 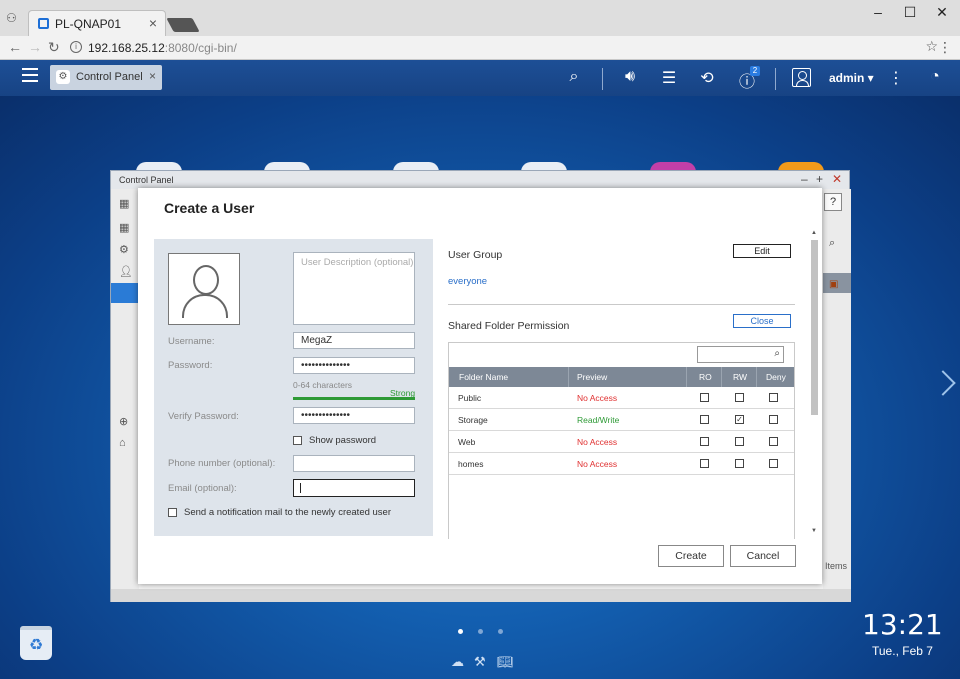 What do you see at coordinates (191, 341) in the screenshot?
I see `username-label: Username:` at bounding box center [191, 341].